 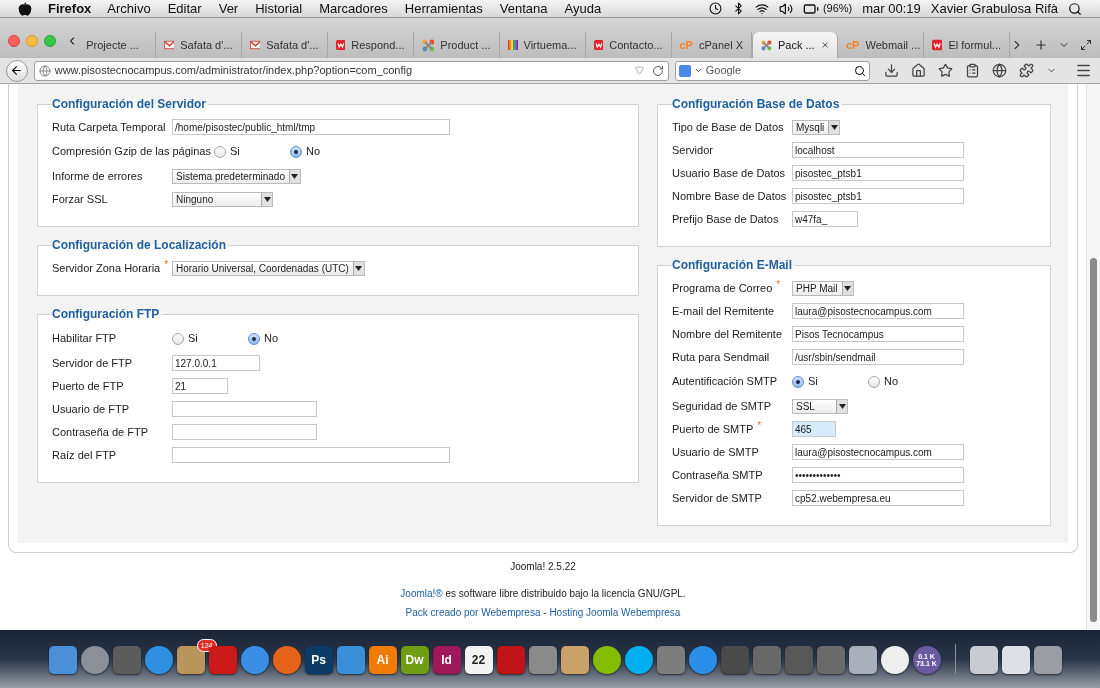 What do you see at coordinates (84, 455) in the screenshot?
I see `field-label: Raíz del FTP` at bounding box center [84, 455].